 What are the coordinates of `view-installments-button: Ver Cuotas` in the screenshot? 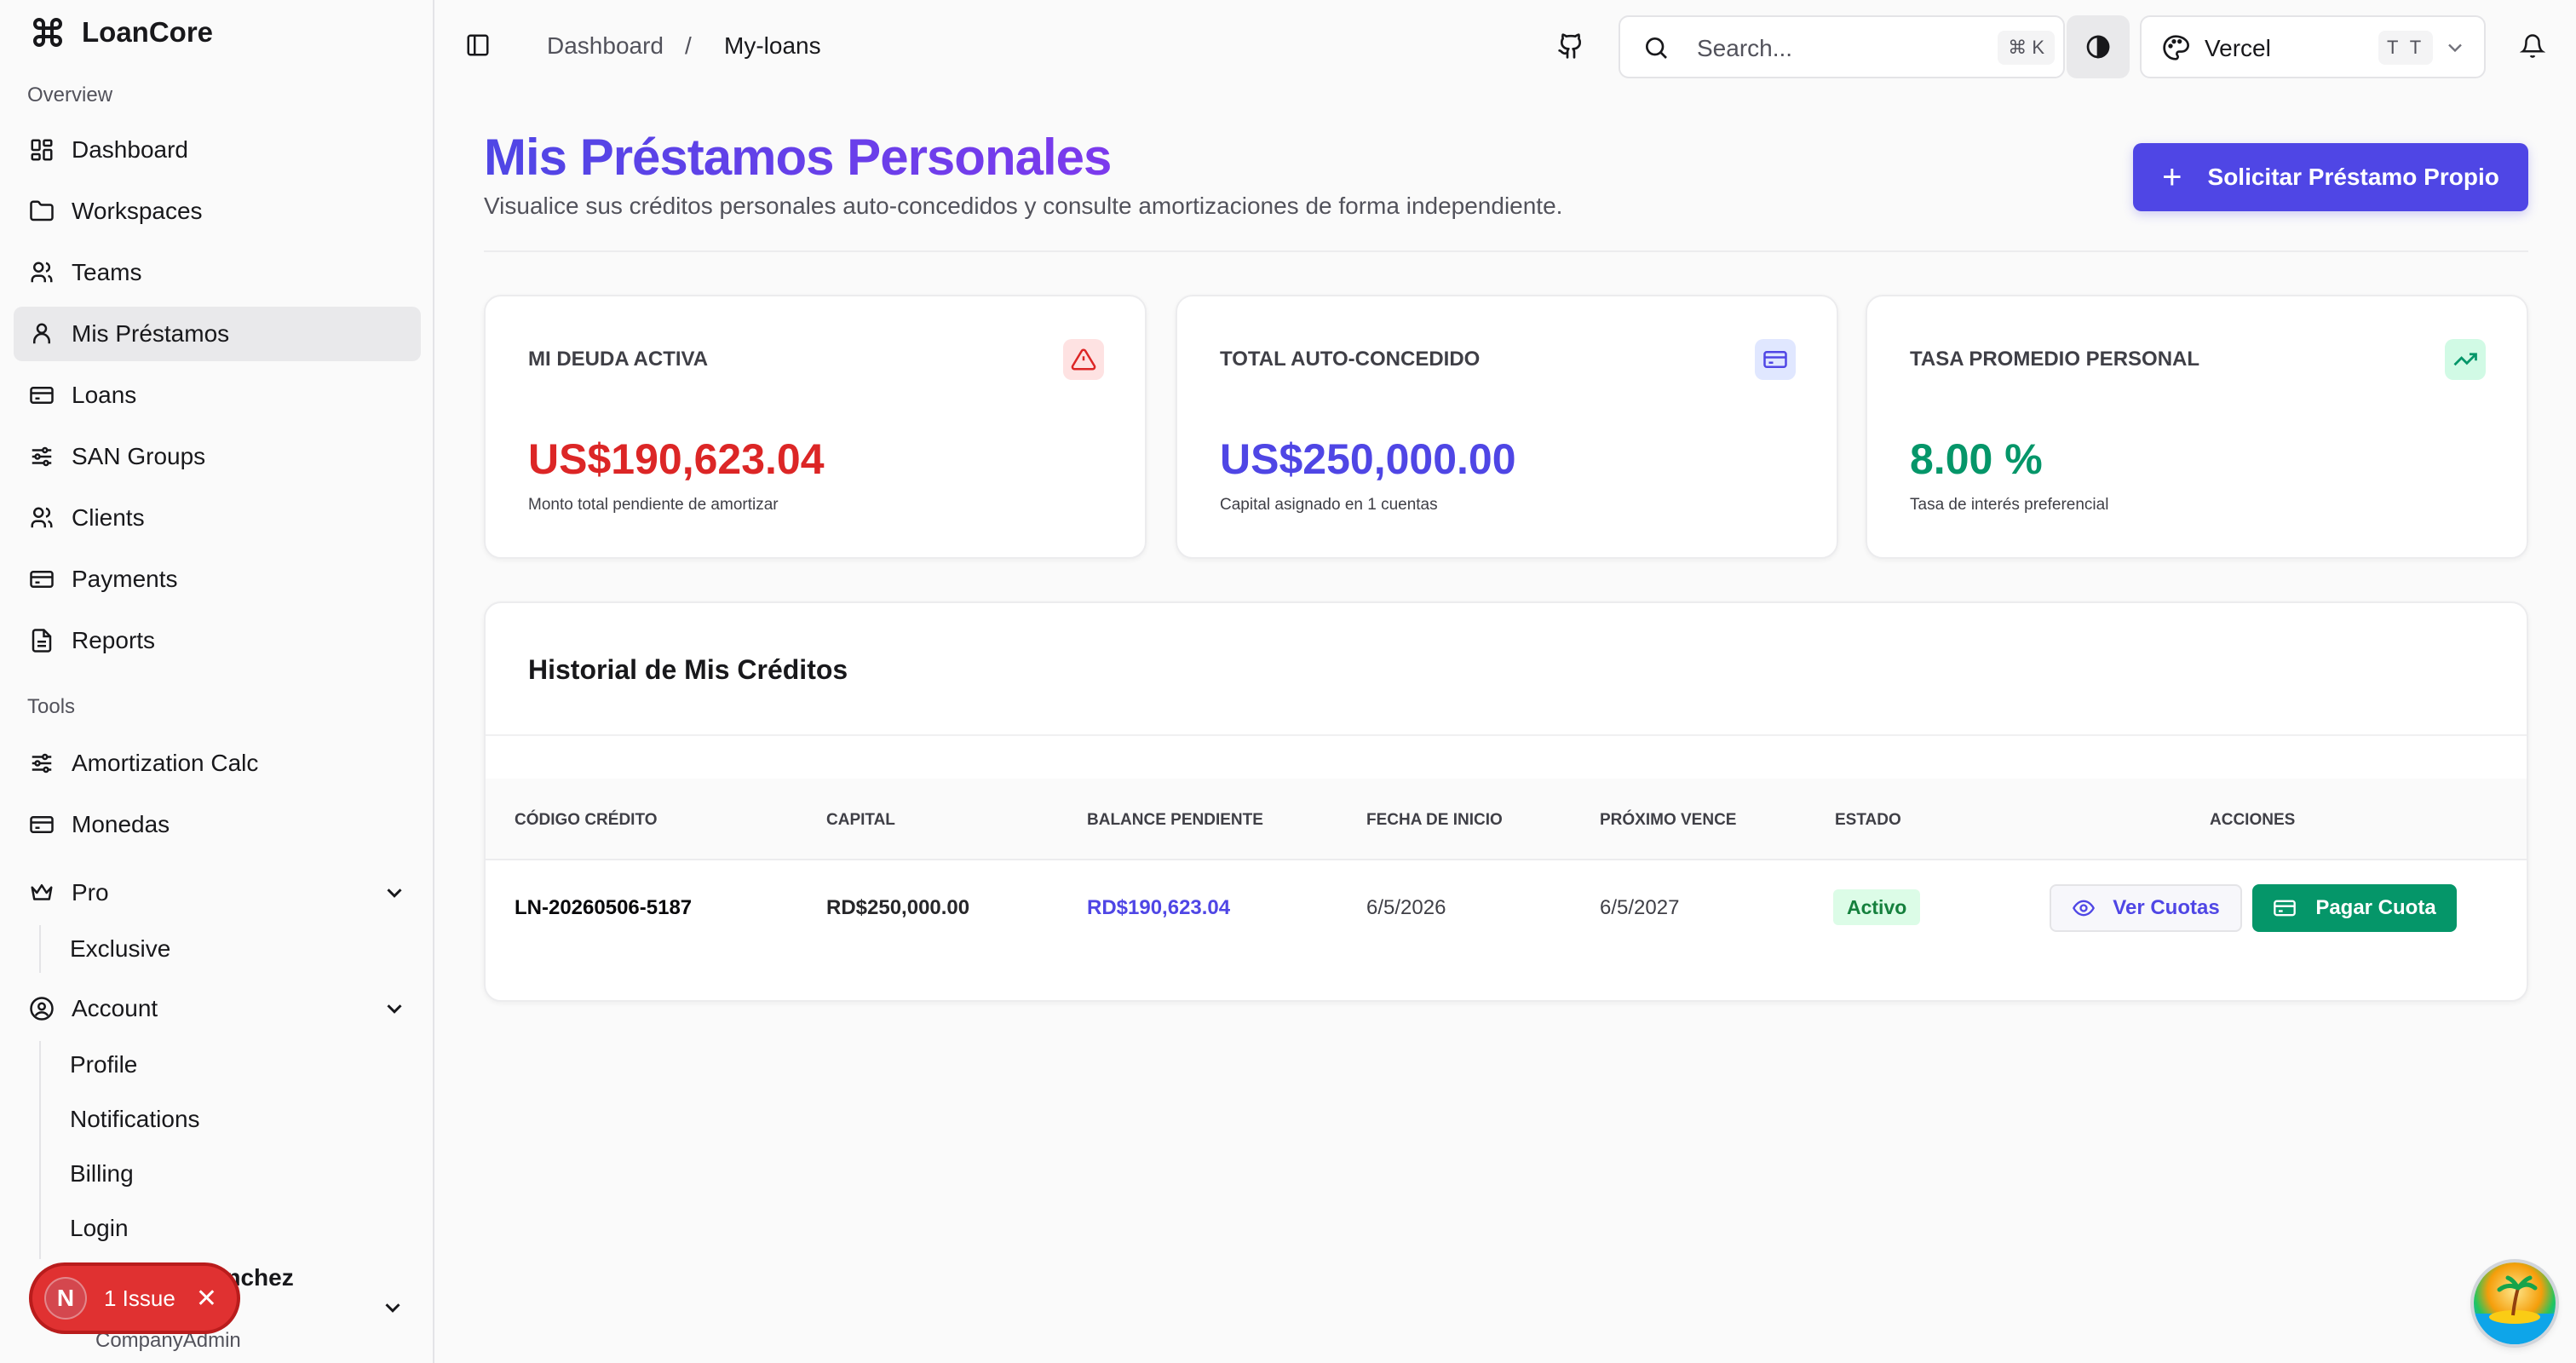 It's located at (2146, 908).